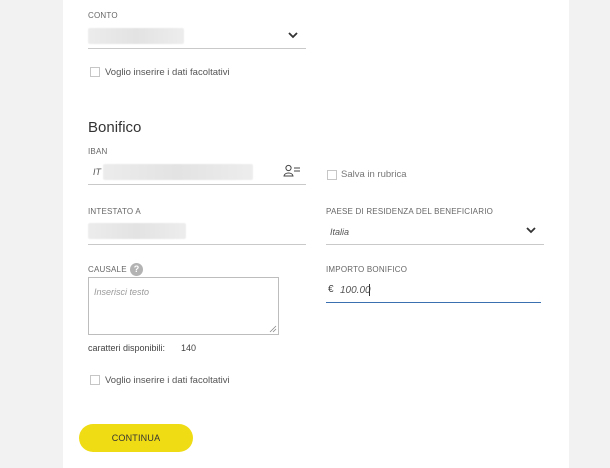 Image resolution: width=610 pixels, height=468 pixels. What do you see at coordinates (95, 380) in the screenshot?
I see `transfer-optional-checkbox` at bounding box center [95, 380].